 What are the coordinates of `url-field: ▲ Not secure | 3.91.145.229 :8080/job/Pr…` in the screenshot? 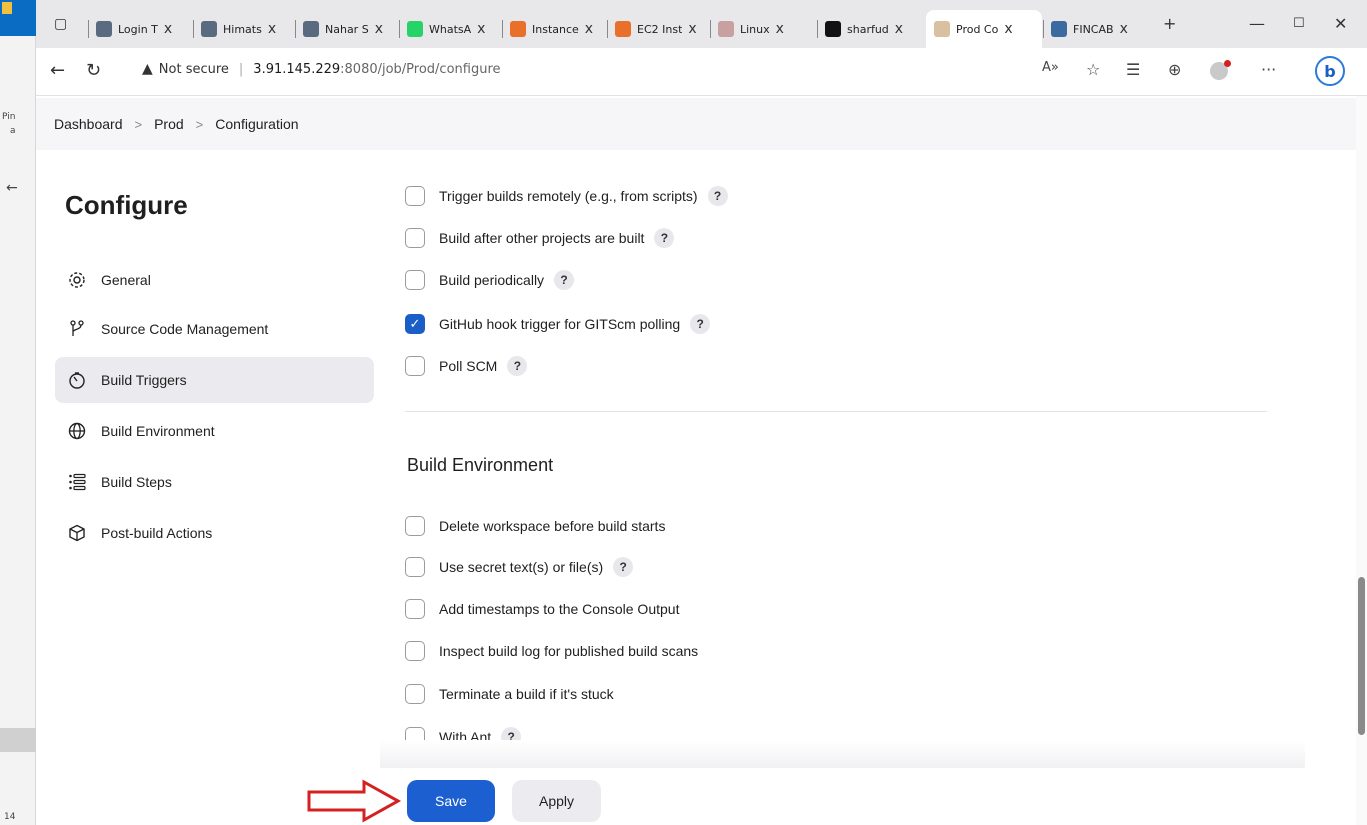 It's located at (321, 69).